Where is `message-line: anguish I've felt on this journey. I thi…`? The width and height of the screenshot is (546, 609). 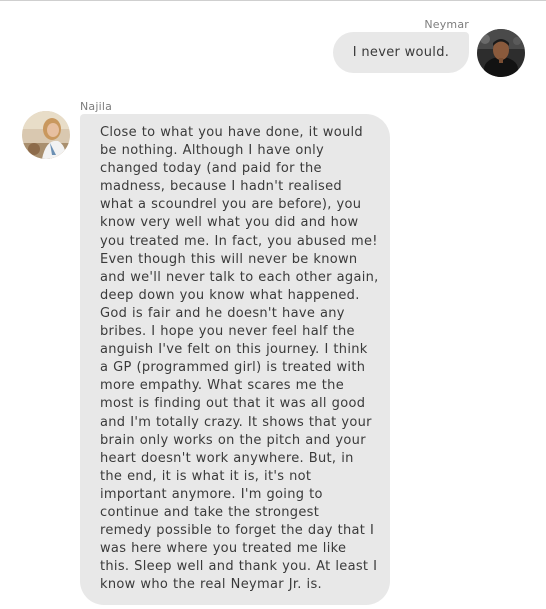
message-line: anguish I've felt on this journey. I thi… is located at coordinates (234, 350).